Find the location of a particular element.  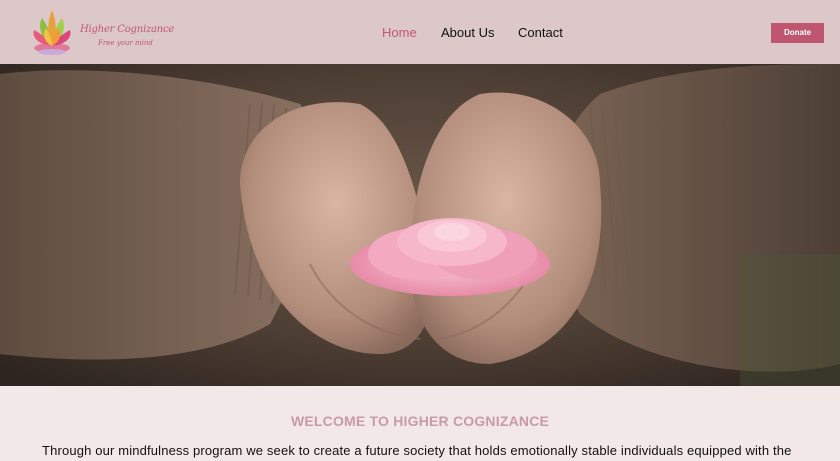

nav-contact: Contact is located at coordinates (540, 32).